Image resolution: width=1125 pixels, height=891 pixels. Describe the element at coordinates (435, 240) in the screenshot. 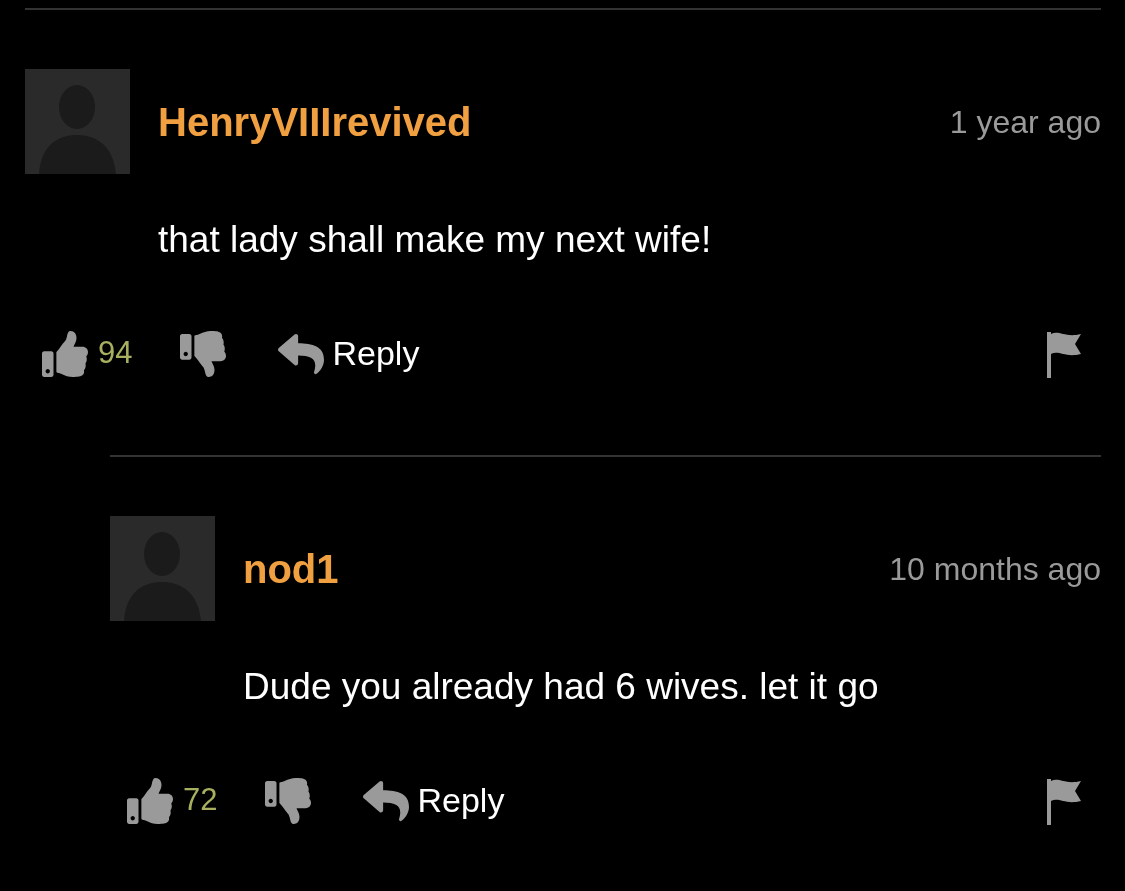

I see `comment-text: that lady shall make my next wife!` at that location.